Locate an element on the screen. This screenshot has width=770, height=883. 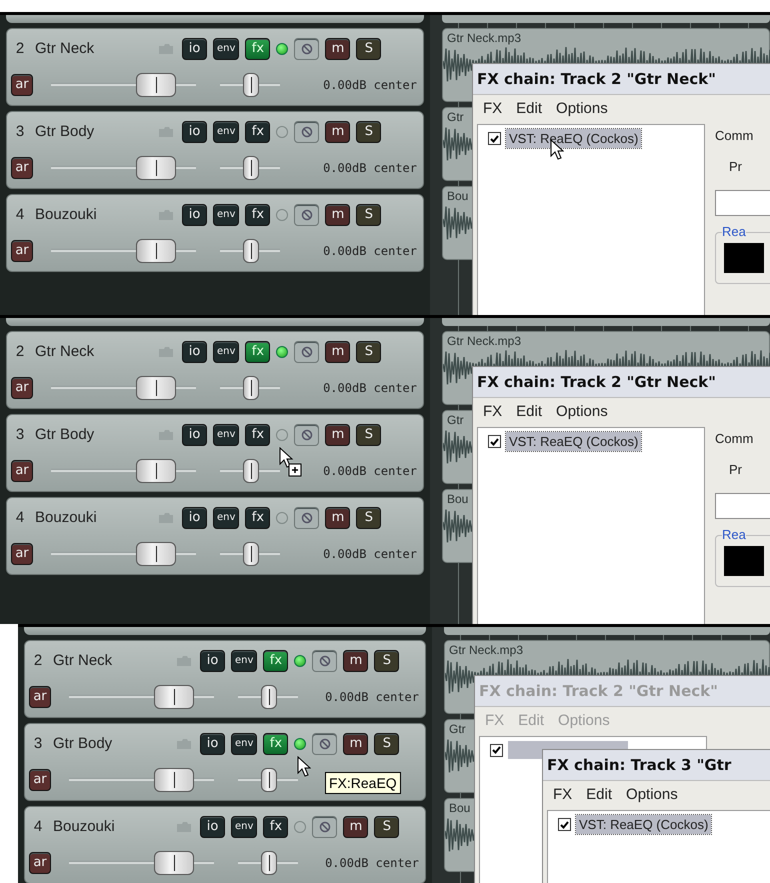
folder-icon is located at coordinates (166, 435).